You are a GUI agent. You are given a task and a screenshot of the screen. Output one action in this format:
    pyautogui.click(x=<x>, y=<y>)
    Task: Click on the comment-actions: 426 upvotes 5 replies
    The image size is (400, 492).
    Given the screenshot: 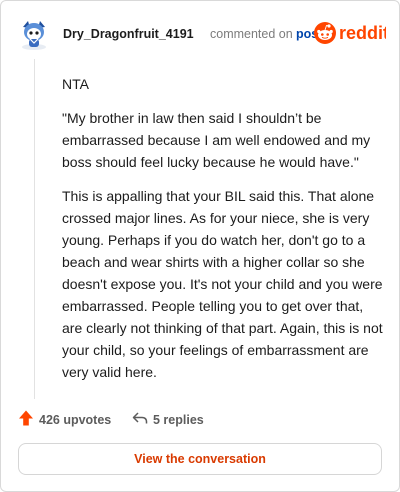 What is the action you would take?
    pyautogui.click(x=200, y=420)
    